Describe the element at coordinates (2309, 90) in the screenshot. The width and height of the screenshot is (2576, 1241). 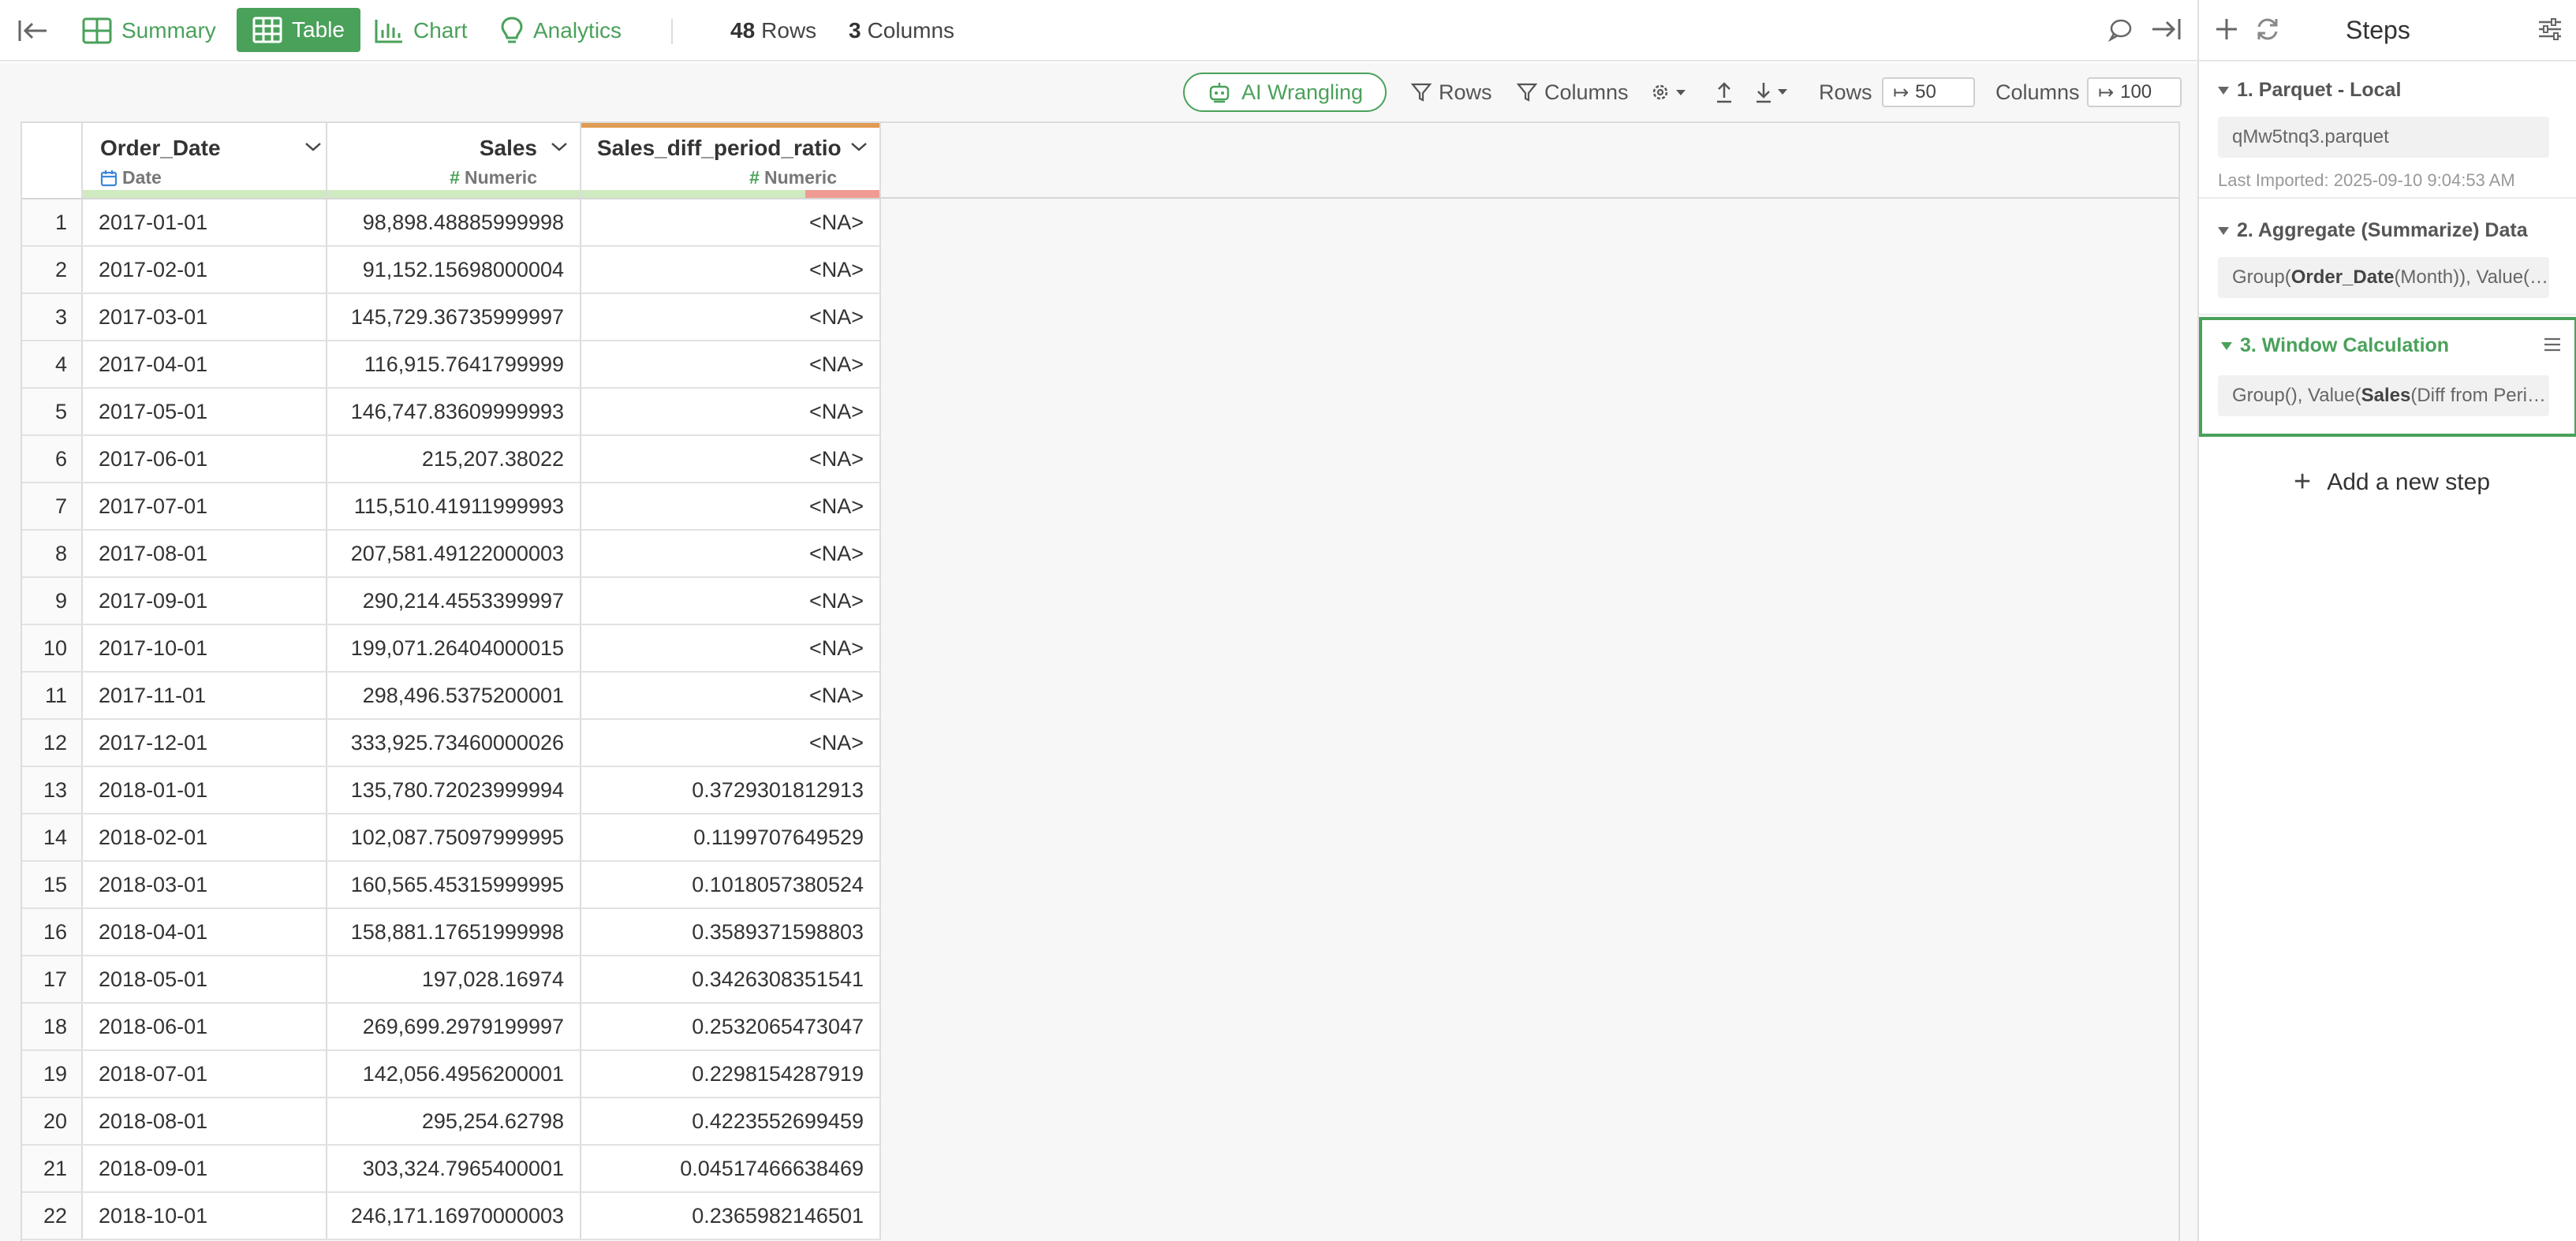
I see `step-title: 1. Parquet - Local` at that location.